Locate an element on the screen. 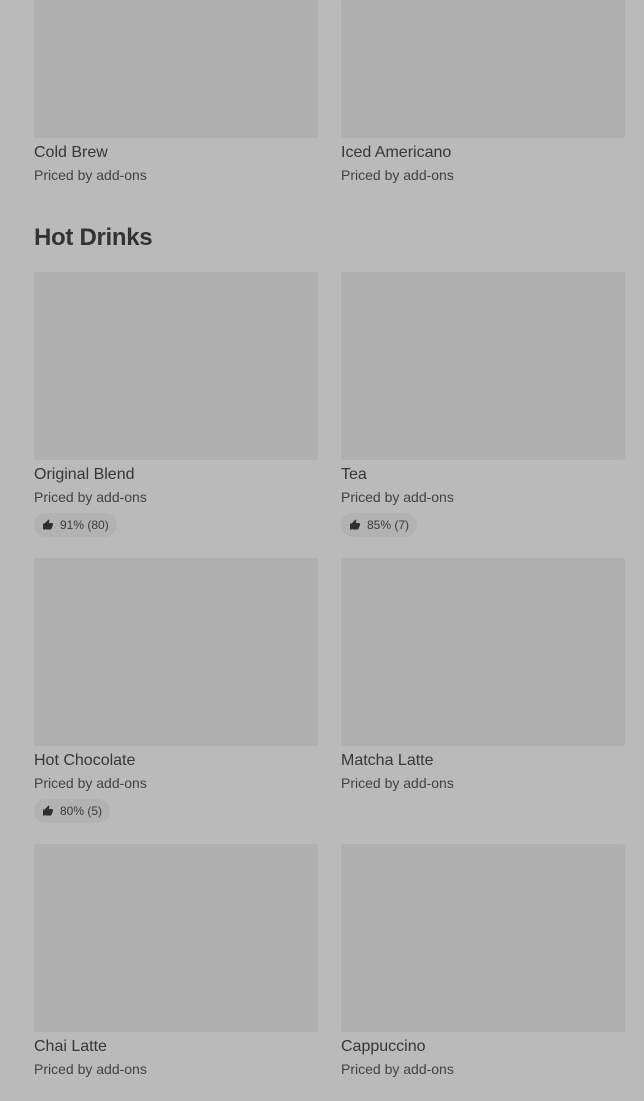 The height and width of the screenshot is (1101, 644). menu-item-card: Tea Priced by add-ons 85% (7) is located at coordinates (483, 404).